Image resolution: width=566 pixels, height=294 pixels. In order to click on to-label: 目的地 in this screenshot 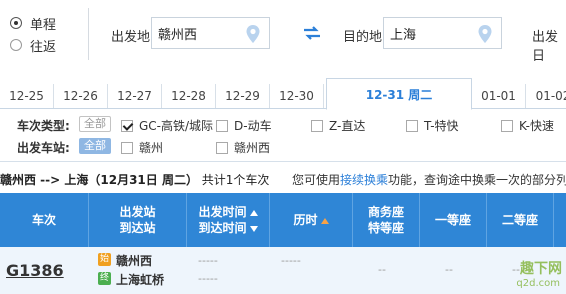, I will do `click(363, 37)`.